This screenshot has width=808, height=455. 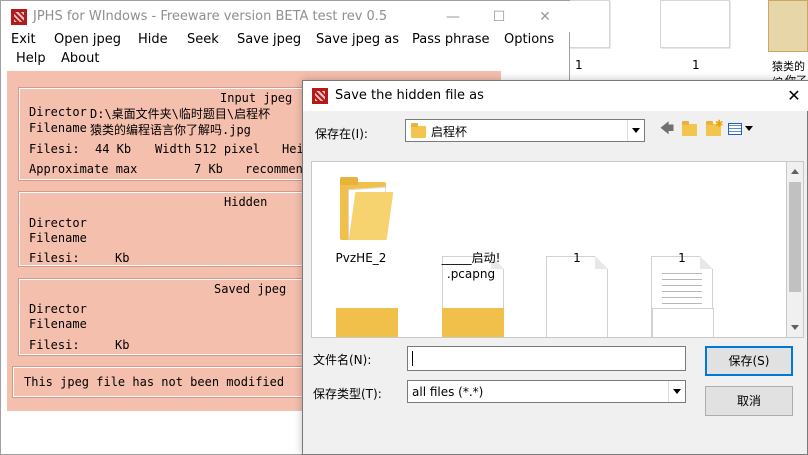 What do you see at coordinates (154, 382) in the screenshot?
I see `status-text: This jpeg file has not been modified` at bounding box center [154, 382].